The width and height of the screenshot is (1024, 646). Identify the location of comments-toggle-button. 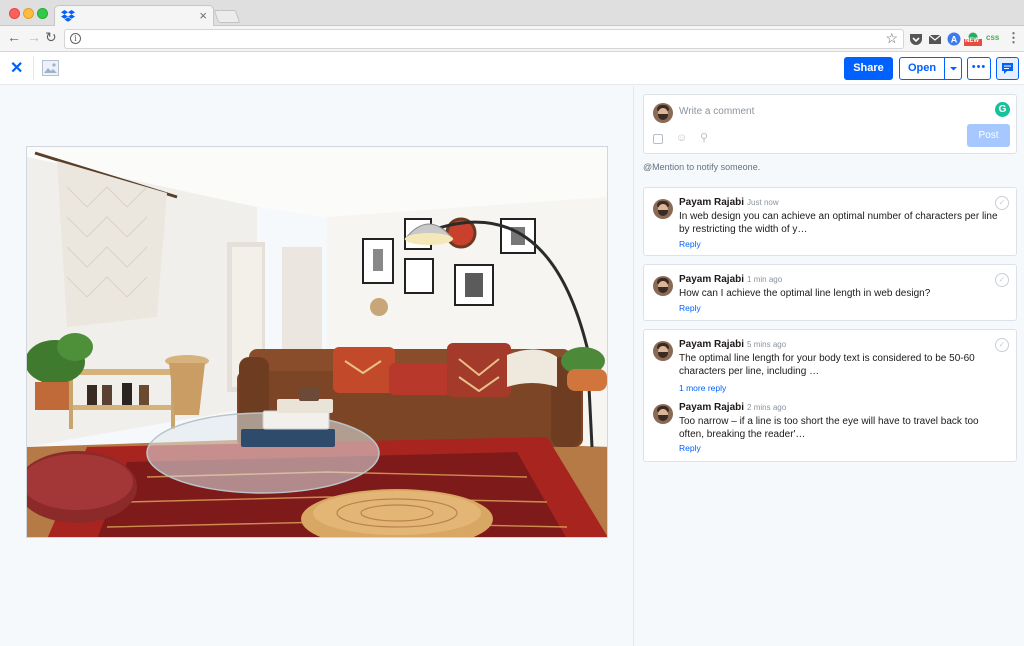
(1007, 68).